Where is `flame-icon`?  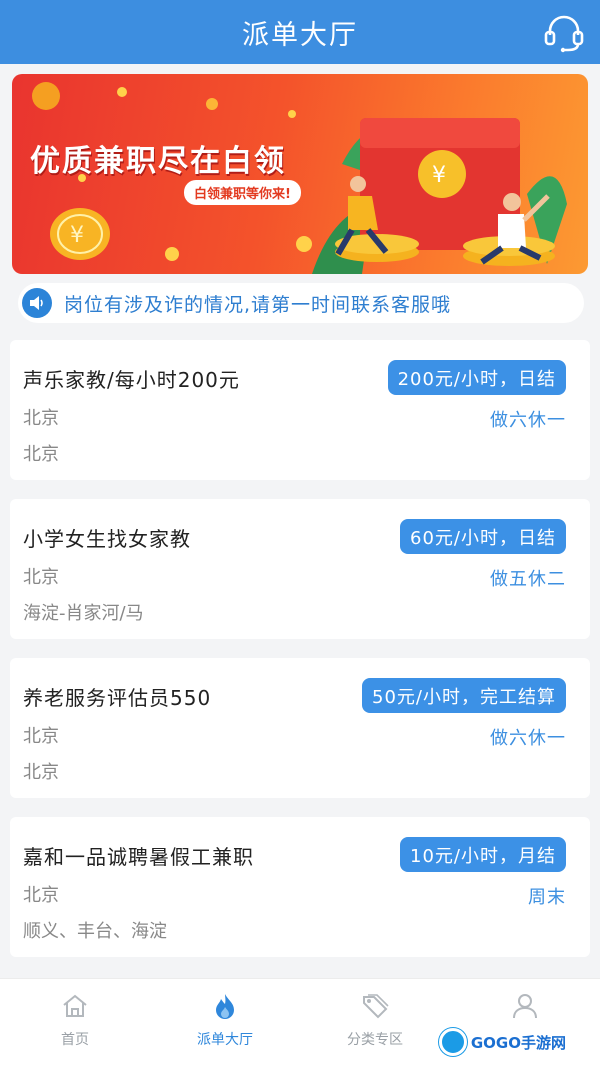
flame-icon is located at coordinates (225, 1006).